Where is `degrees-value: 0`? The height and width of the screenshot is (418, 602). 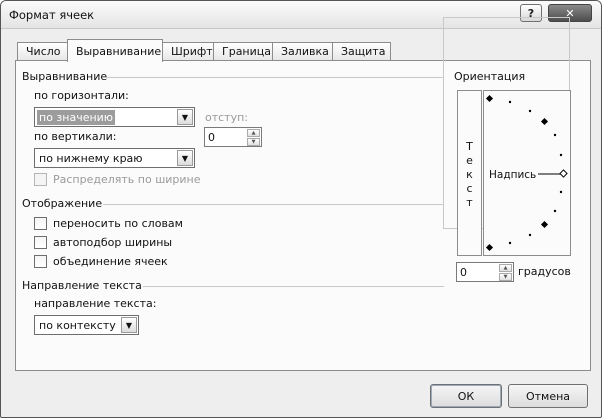
degrees-value: 0 is located at coordinates (463, 272).